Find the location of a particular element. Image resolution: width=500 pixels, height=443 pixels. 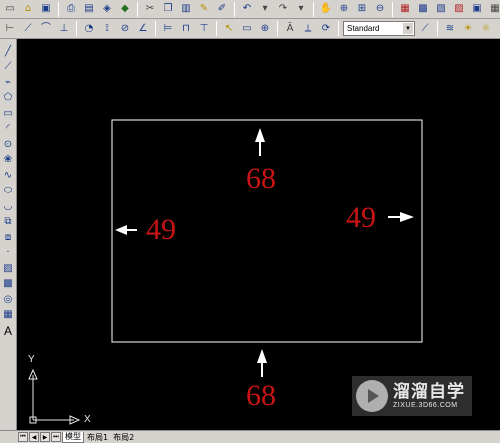

pan-realtime-icon: ✋ is located at coordinates (326, 9).